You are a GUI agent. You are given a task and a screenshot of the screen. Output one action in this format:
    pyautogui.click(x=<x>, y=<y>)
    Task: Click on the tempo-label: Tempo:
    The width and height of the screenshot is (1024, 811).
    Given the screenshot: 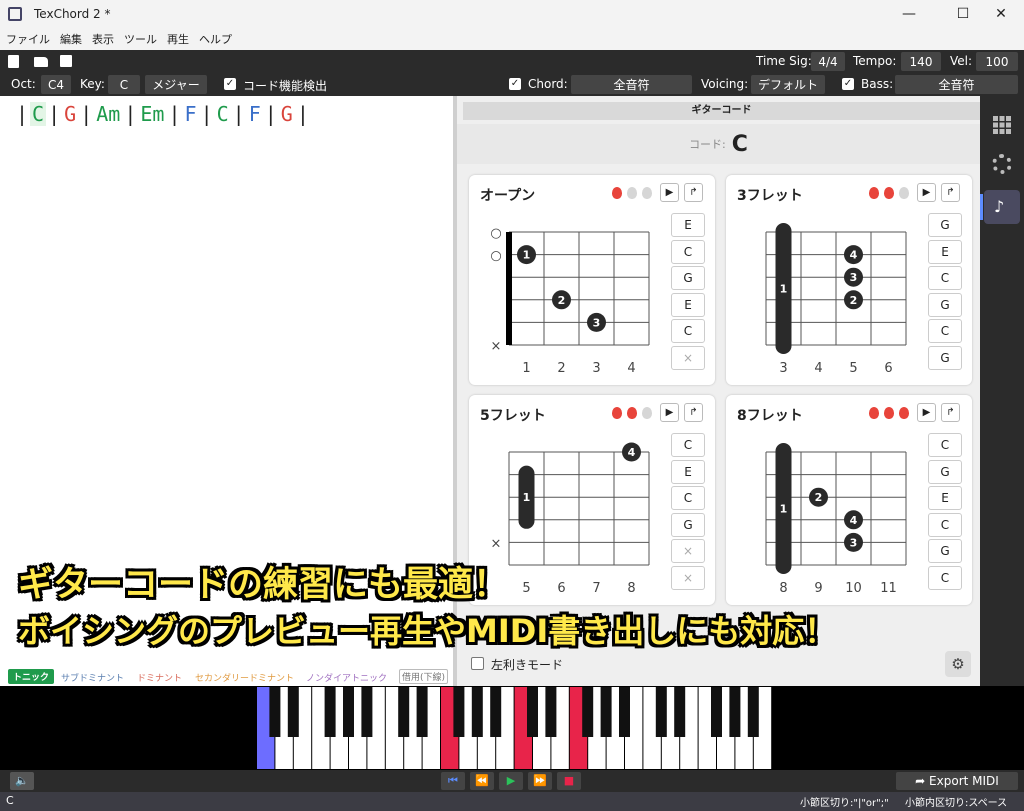 What is the action you would take?
    pyautogui.click(x=875, y=61)
    